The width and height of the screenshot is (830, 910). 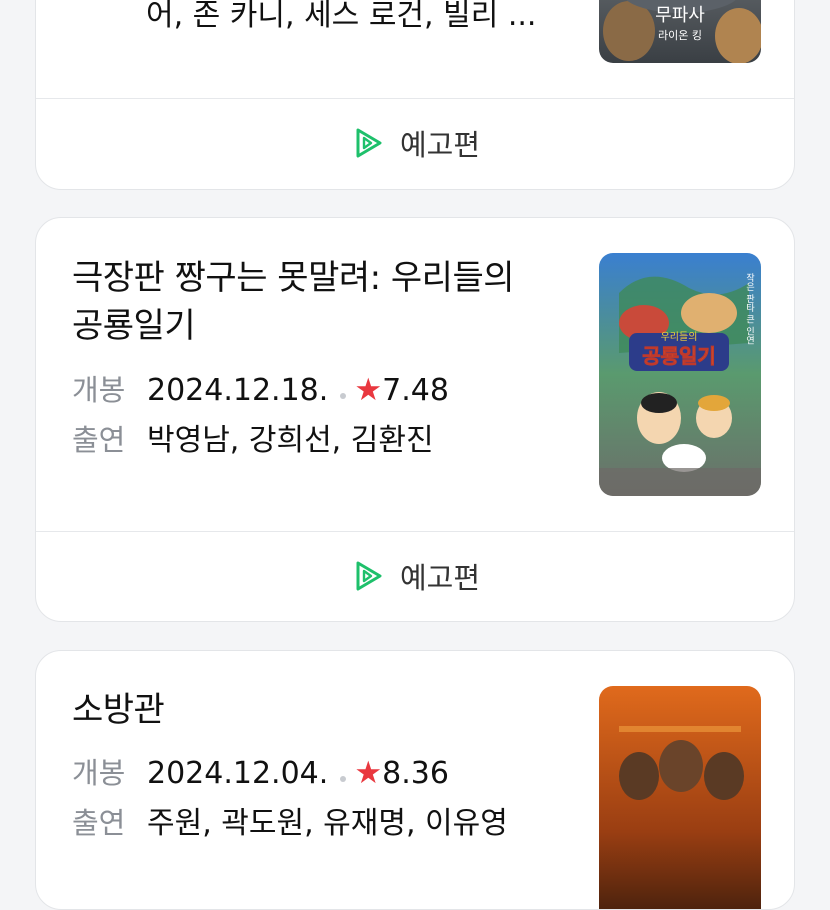 What do you see at coordinates (415, 390) in the screenshot?
I see `rating-value: 7.48` at bounding box center [415, 390].